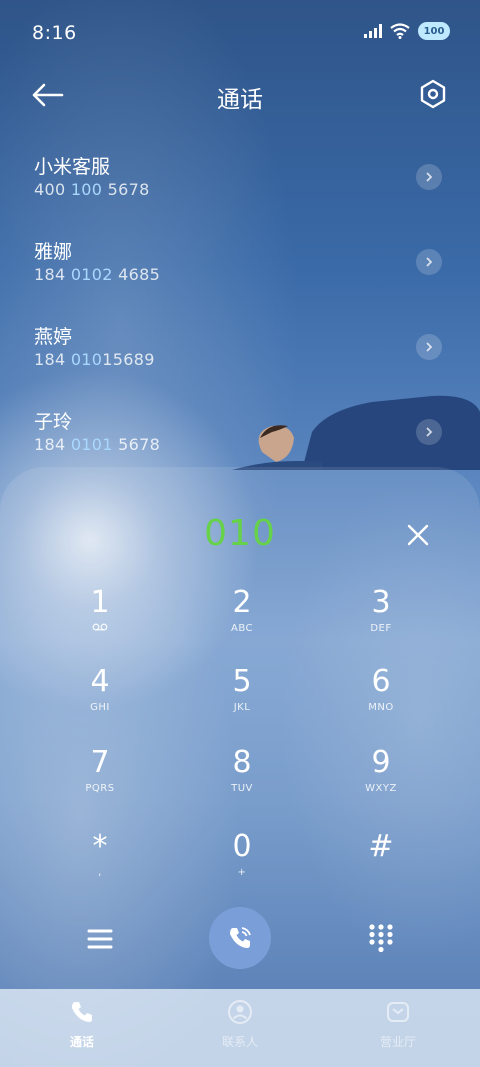 This screenshot has width=480, height=1067. What do you see at coordinates (381, 762) in the screenshot?
I see `key-digit: 9` at bounding box center [381, 762].